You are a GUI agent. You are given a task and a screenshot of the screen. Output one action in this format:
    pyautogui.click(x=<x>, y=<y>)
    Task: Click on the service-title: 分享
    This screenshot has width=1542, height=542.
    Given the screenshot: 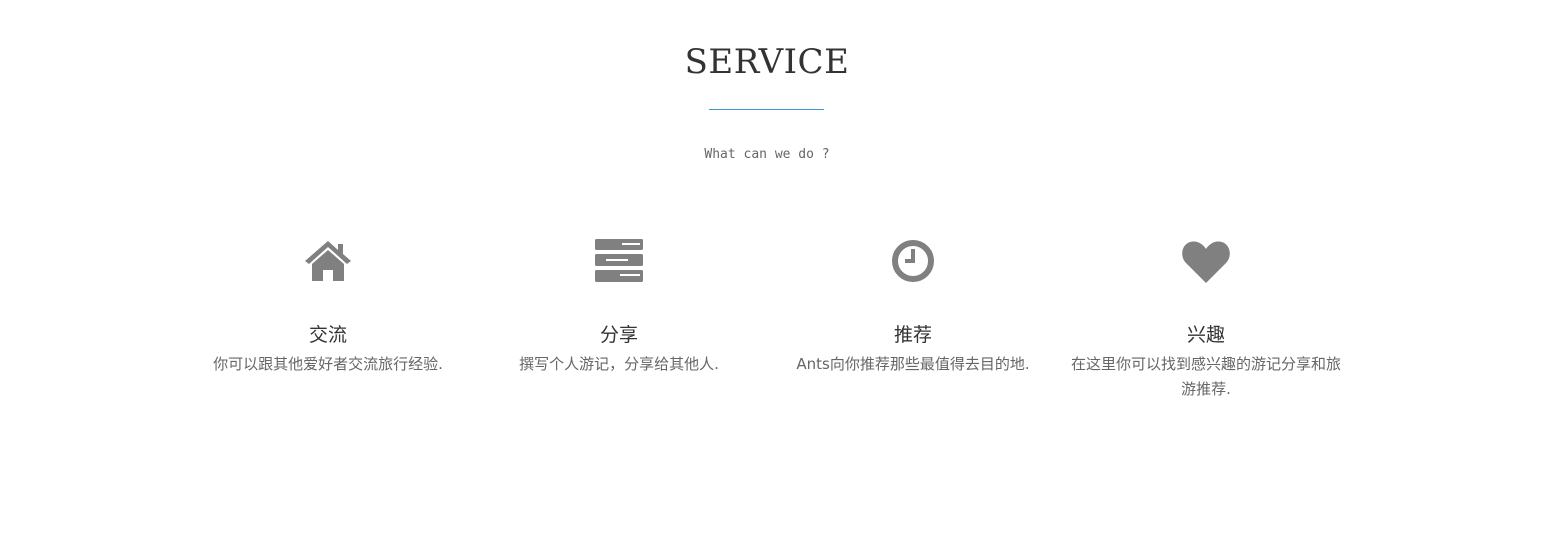 What is the action you would take?
    pyautogui.click(x=618, y=335)
    